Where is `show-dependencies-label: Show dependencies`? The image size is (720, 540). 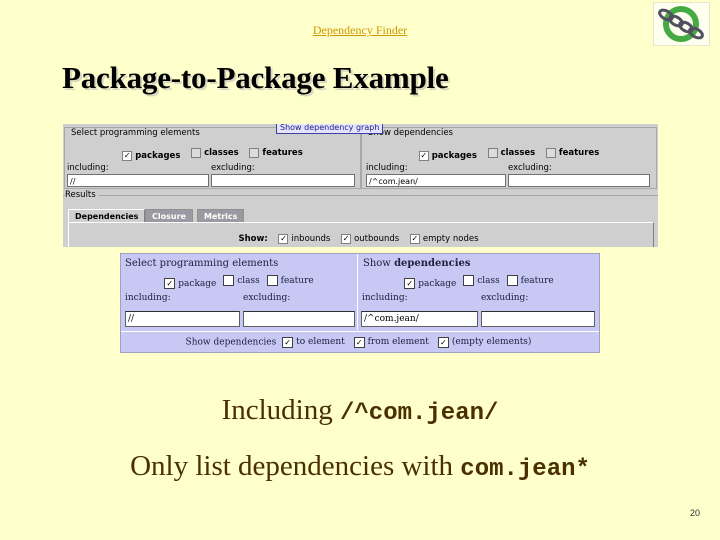 show-dependencies-label: Show dependencies is located at coordinates (231, 342).